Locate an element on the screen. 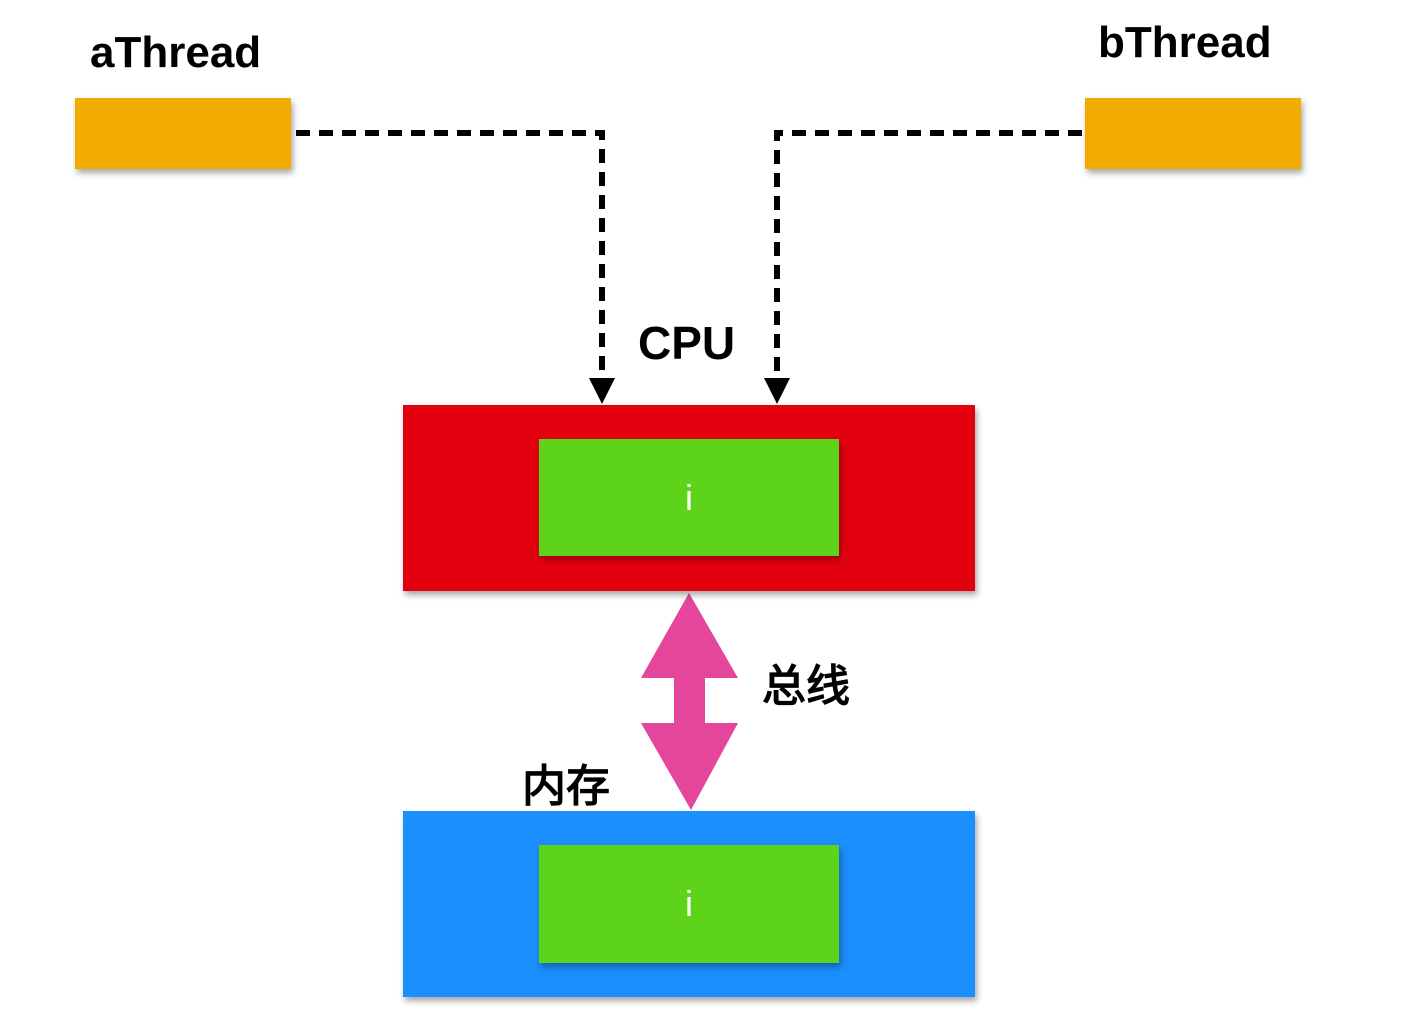  athread-arrowhead is located at coordinates (602, 391).